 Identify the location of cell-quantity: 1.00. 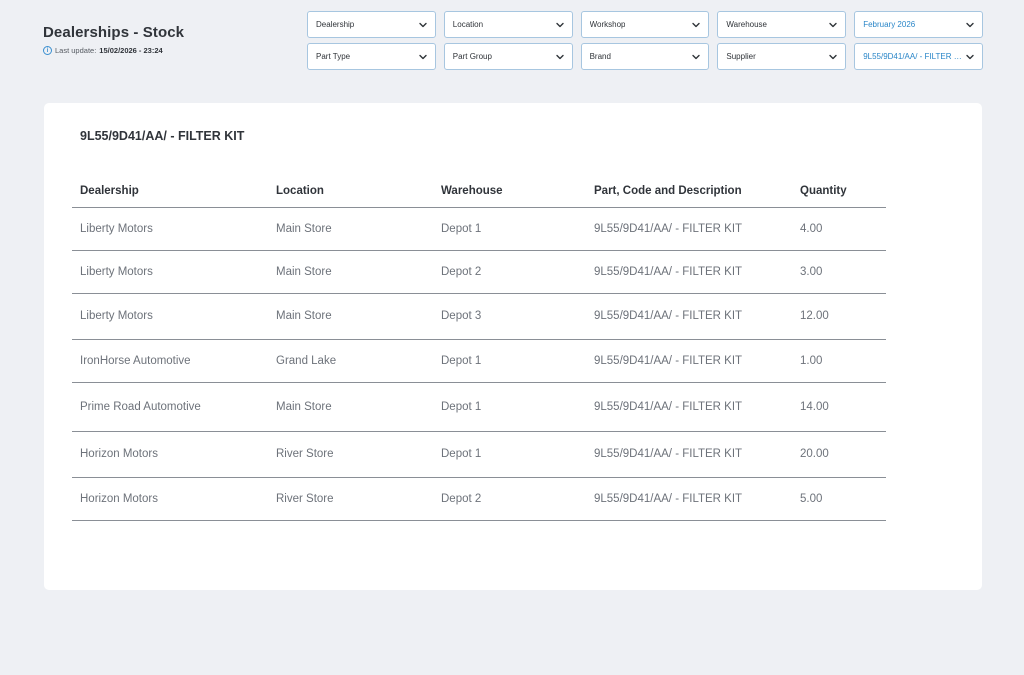
(839, 361).